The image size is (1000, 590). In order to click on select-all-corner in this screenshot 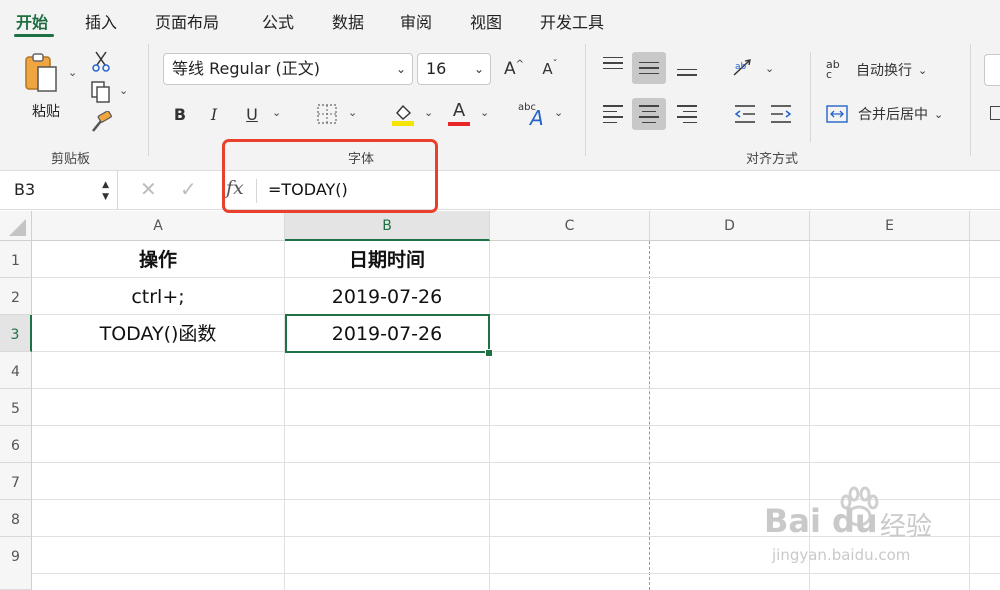, I will do `click(16, 226)`.